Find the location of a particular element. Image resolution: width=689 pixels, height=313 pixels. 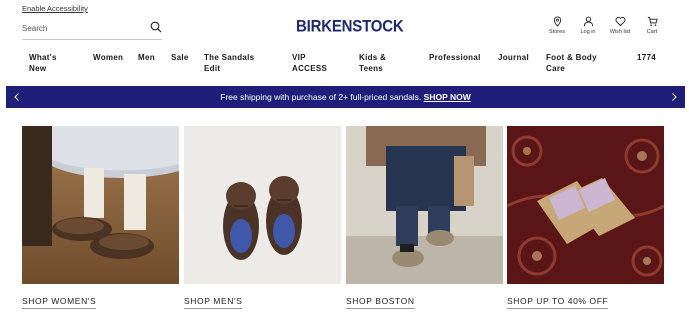

search-input is located at coordinates (82, 28).